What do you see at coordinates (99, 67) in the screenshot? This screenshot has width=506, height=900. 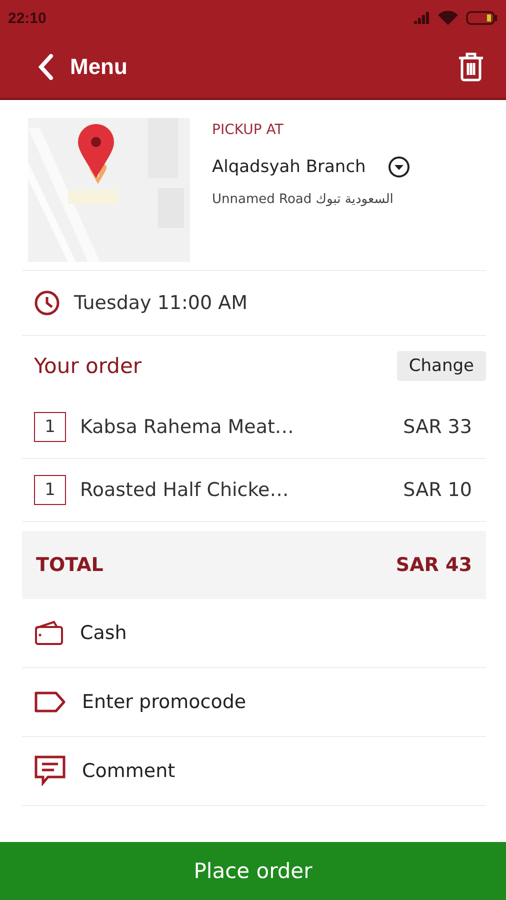 I see `screen-title: Menu` at bounding box center [99, 67].